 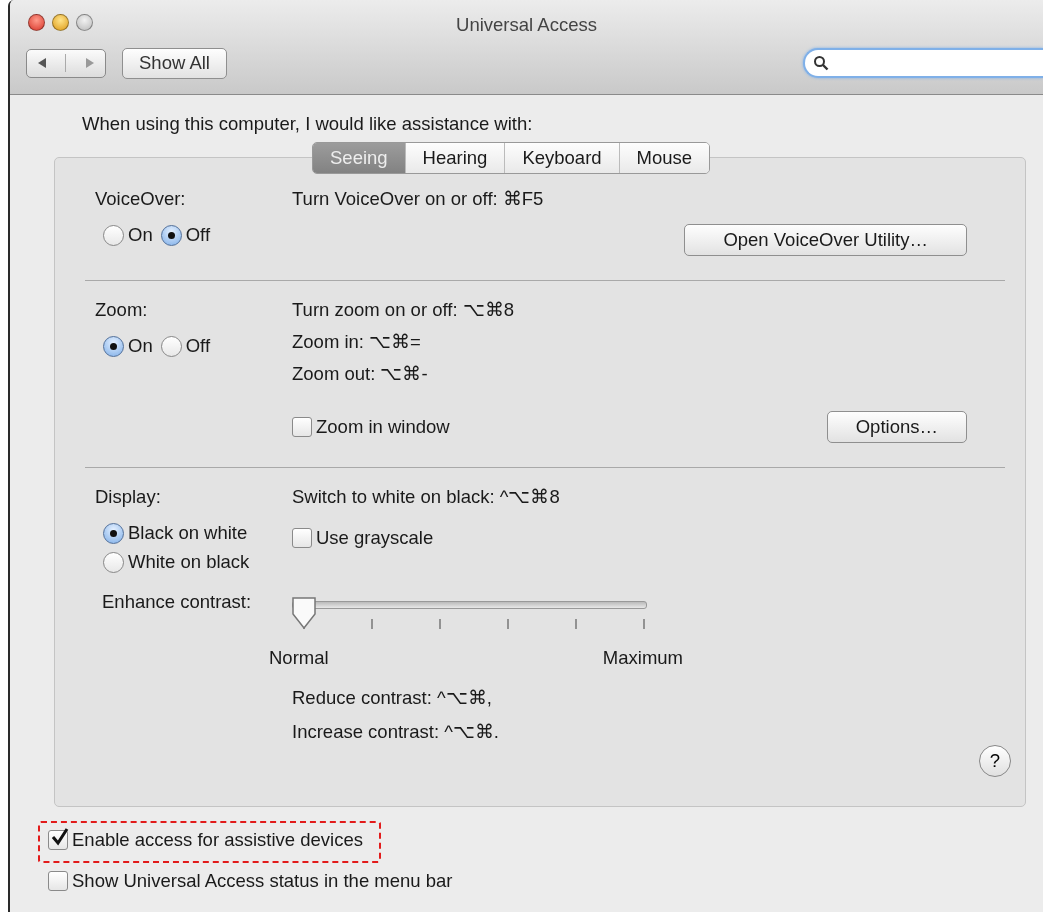 I want to click on shortcut-text: Switch to white on black: ^⌥⌘8, so click(x=426, y=497).